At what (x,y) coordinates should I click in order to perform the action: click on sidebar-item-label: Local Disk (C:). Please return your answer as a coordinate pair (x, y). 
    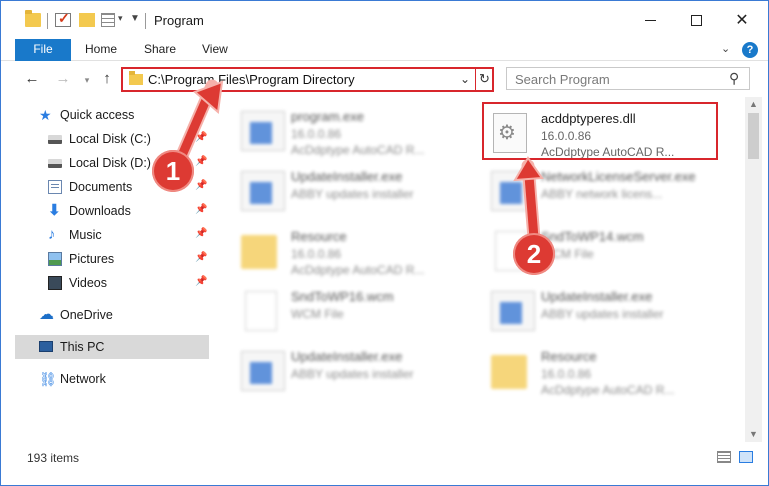
    Looking at the image, I should click on (110, 139).